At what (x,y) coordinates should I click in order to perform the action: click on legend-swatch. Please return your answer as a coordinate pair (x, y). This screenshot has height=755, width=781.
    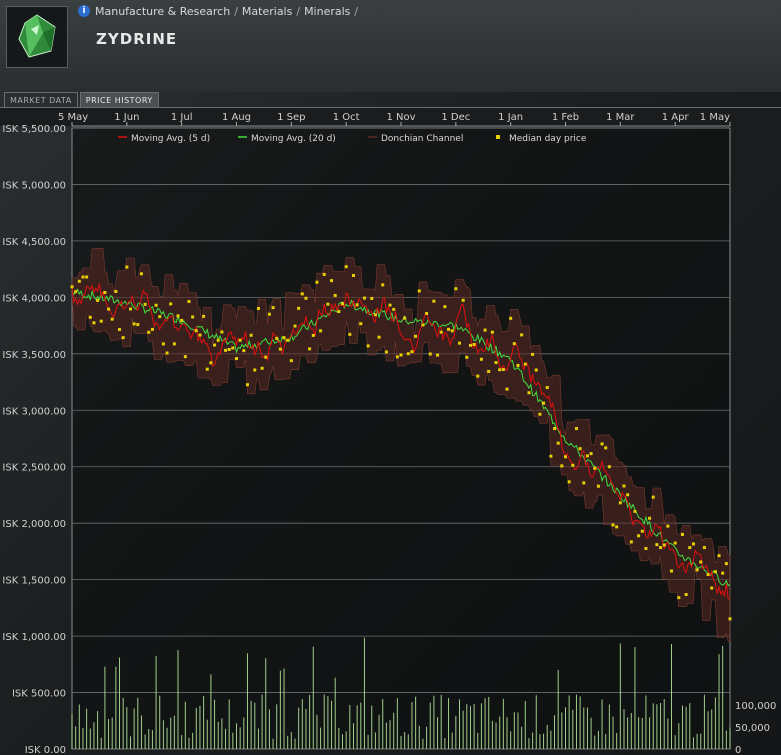
    Looking at the image, I should click on (498, 137).